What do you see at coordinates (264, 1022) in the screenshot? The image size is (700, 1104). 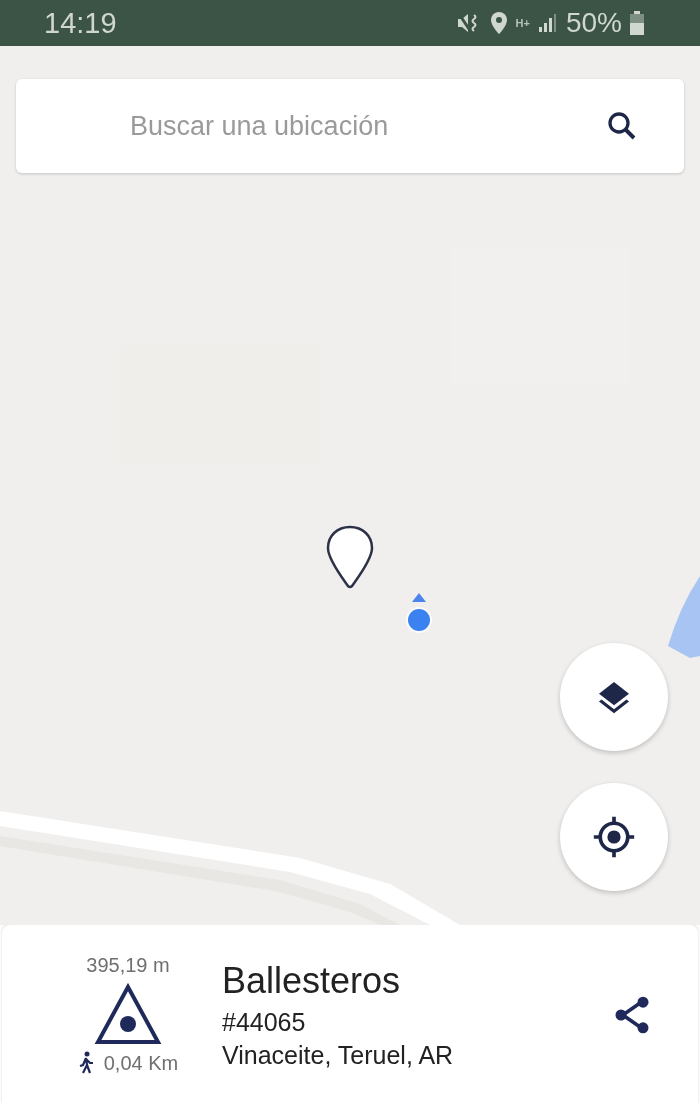 I see `place-id: #44065` at bounding box center [264, 1022].